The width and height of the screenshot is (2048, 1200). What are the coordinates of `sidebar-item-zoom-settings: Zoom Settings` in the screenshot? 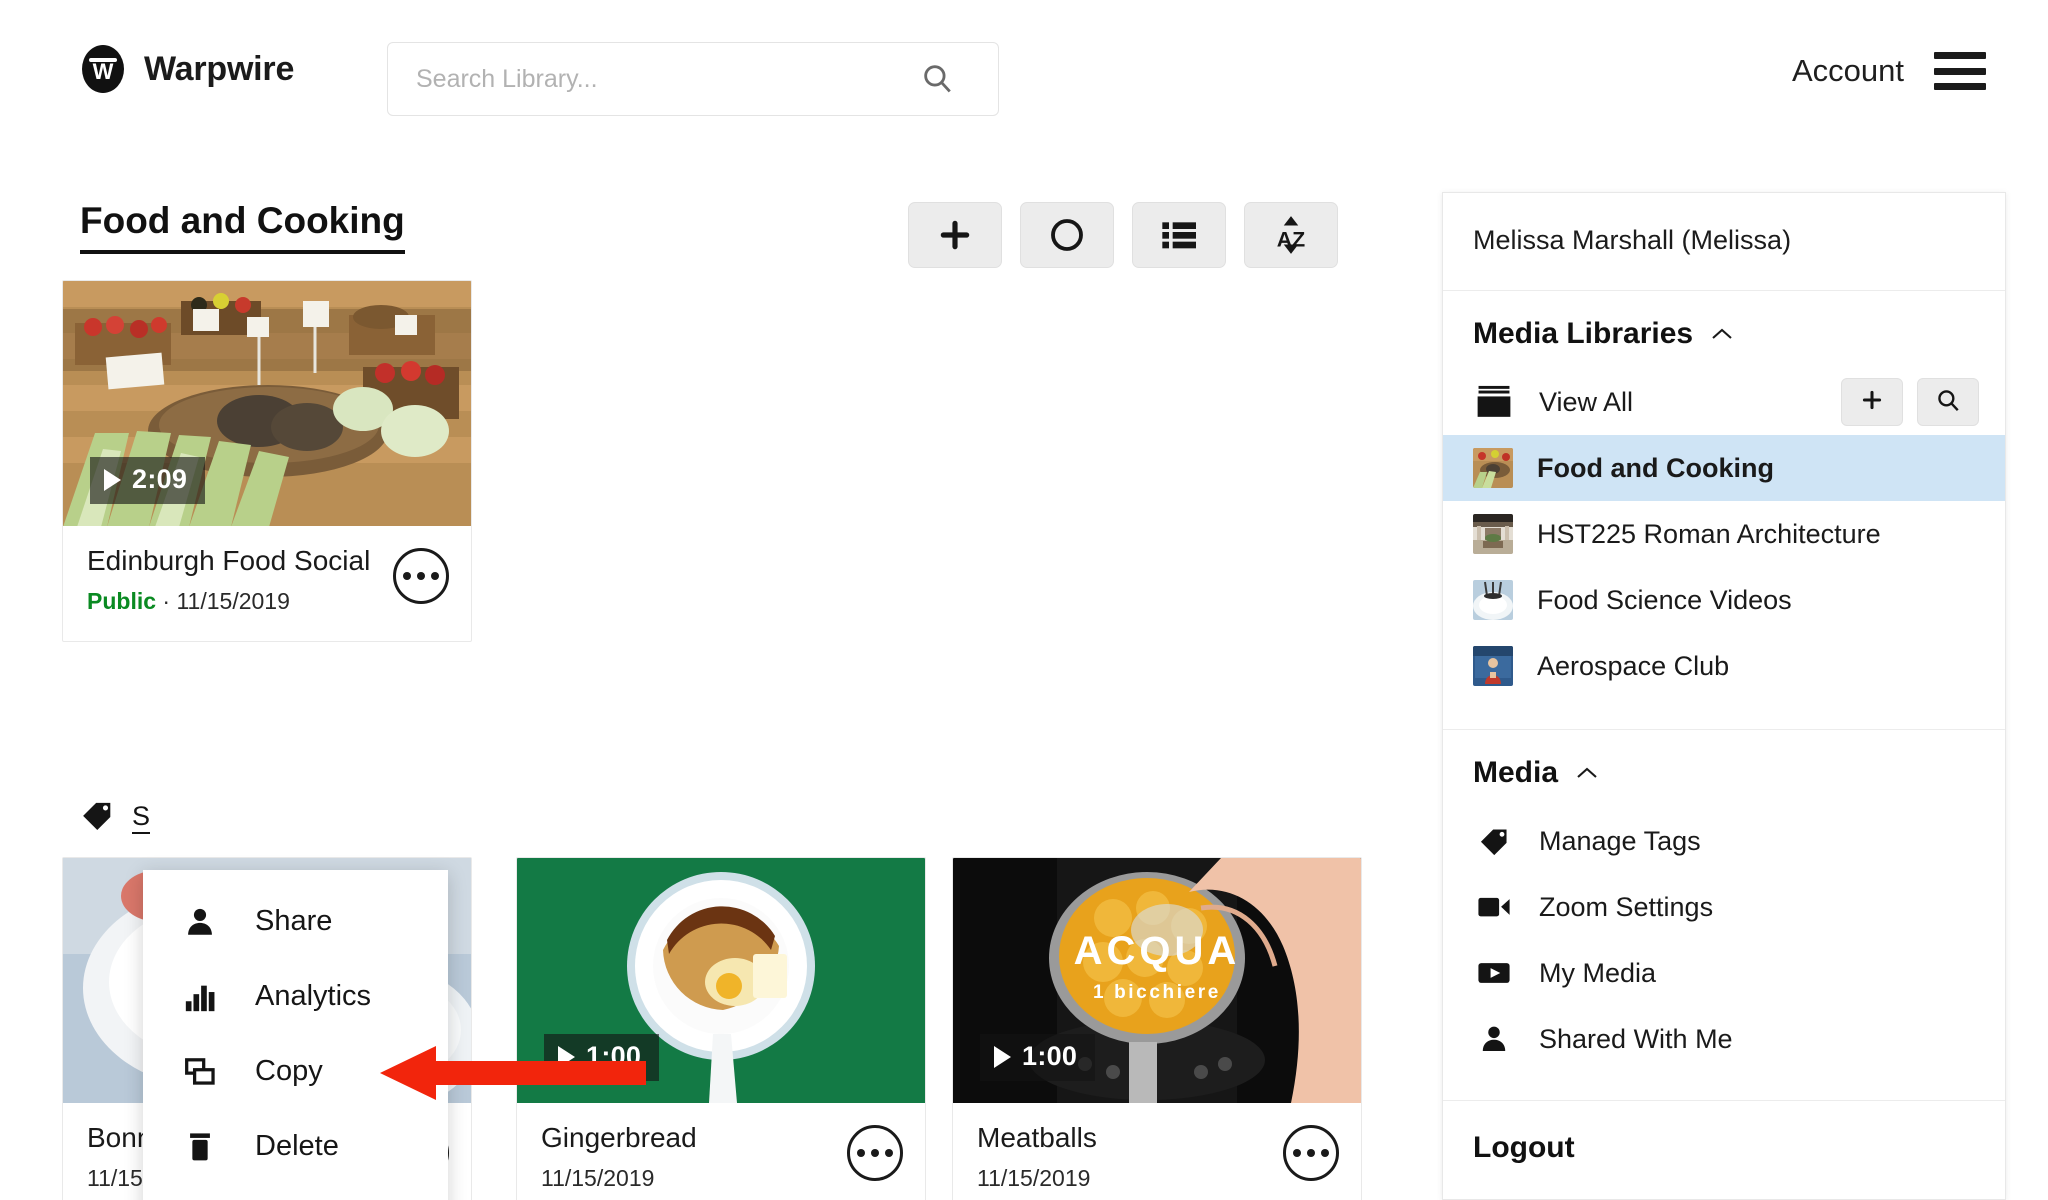 It's located at (1724, 907).